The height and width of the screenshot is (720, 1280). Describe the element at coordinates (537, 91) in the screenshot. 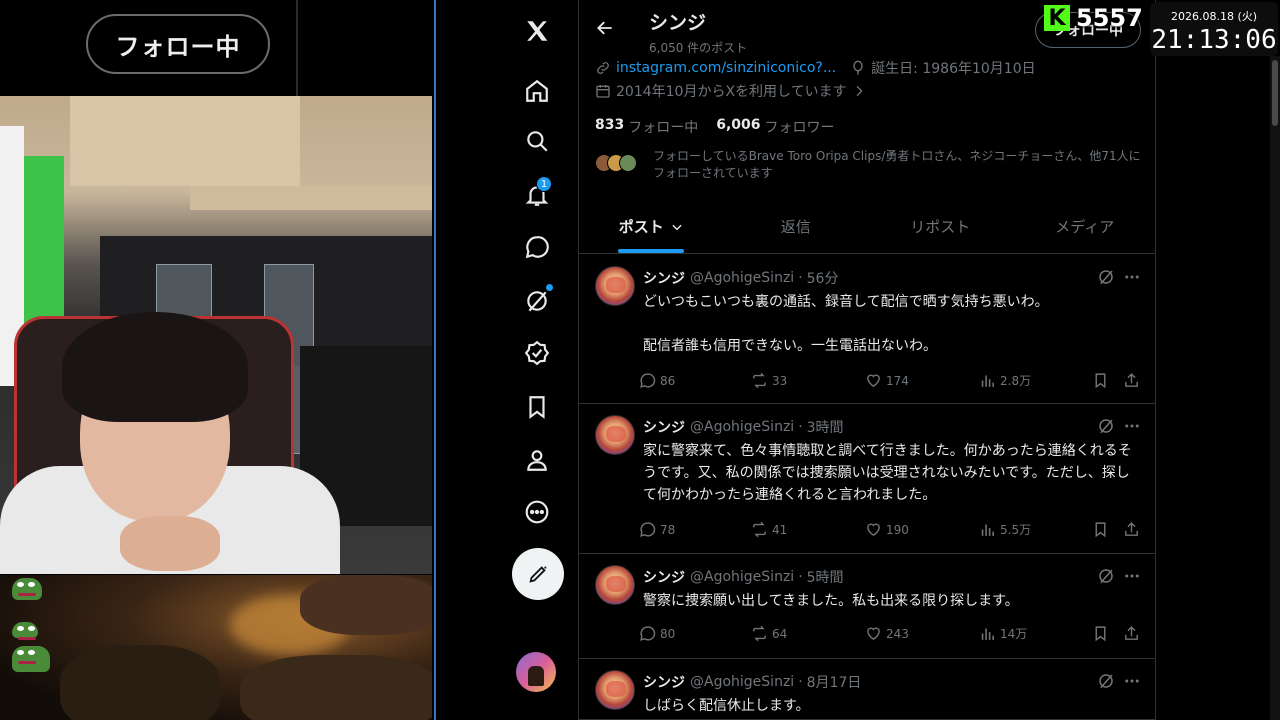

I see `home-icon` at that location.